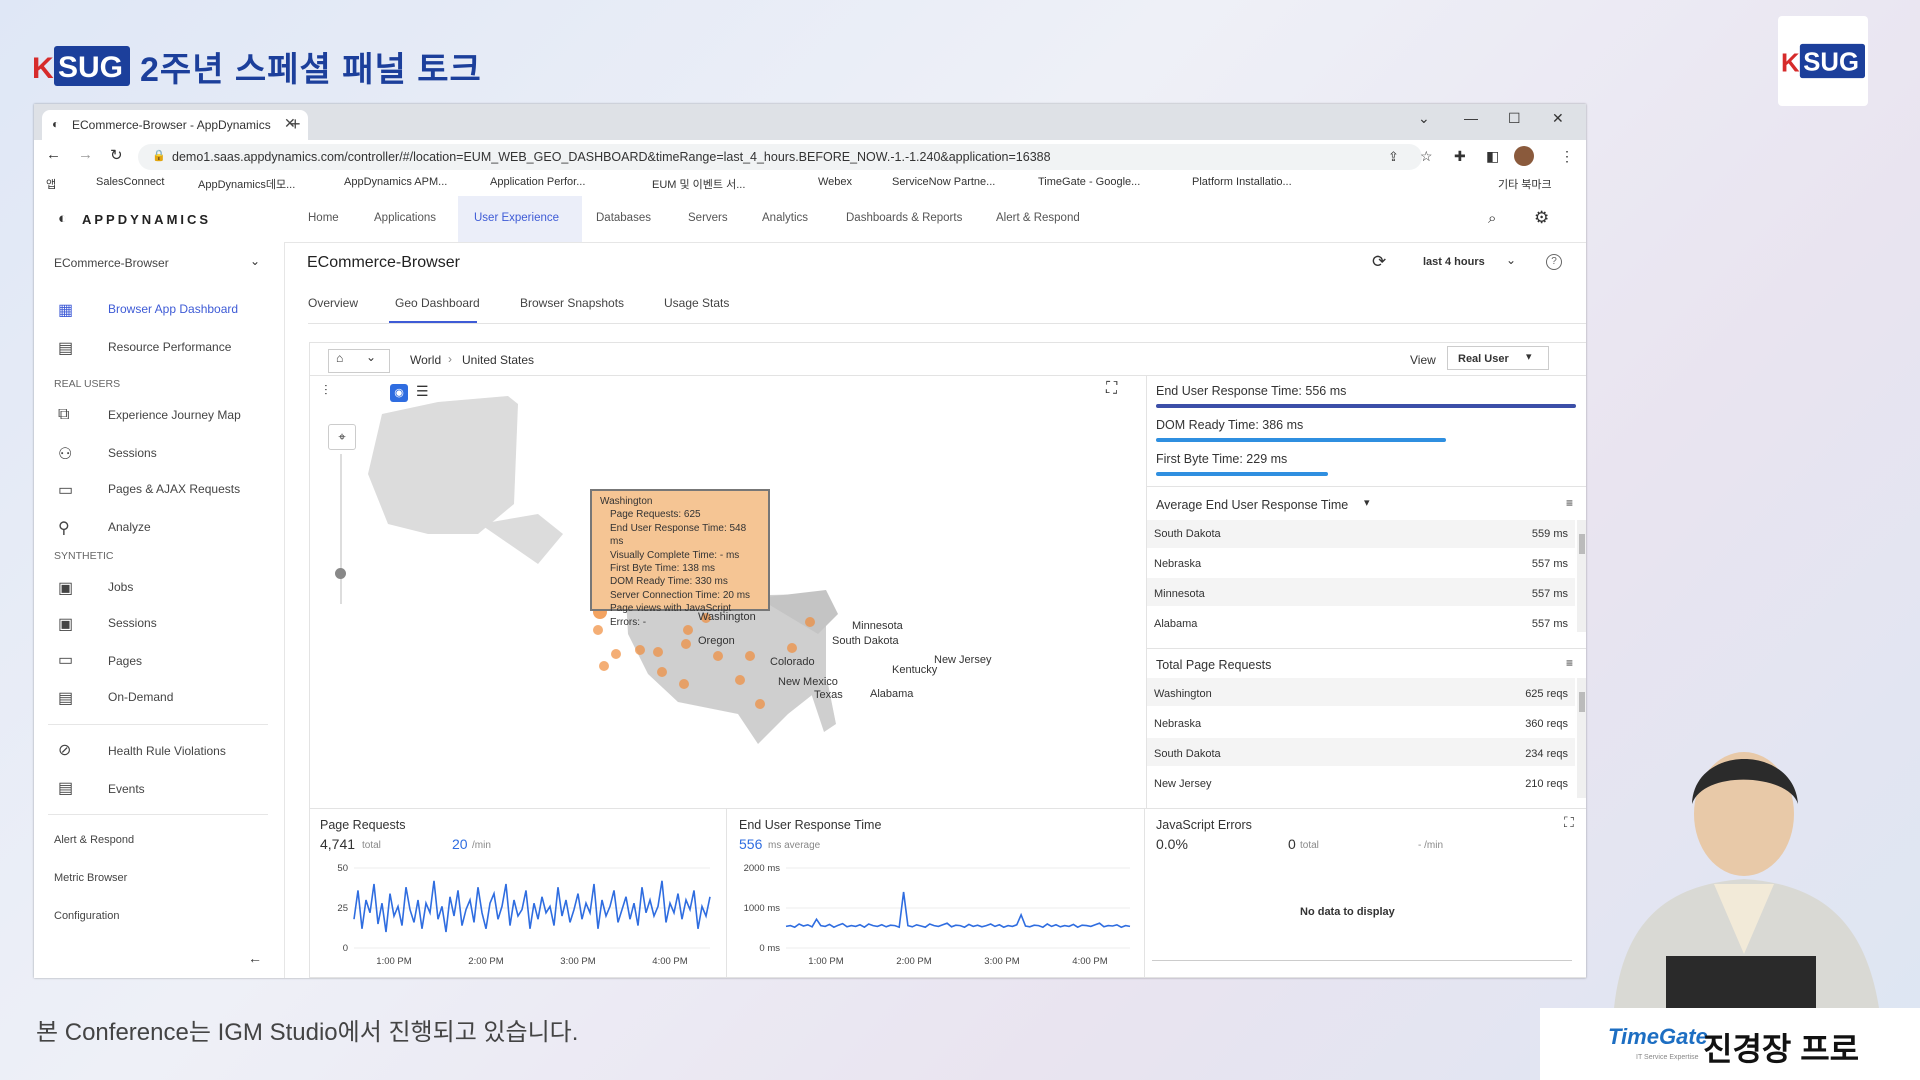  What do you see at coordinates (129, 527) in the screenshot?
I see `sidebar-item-analyze: Analyze` at bounding box center [129, 527].